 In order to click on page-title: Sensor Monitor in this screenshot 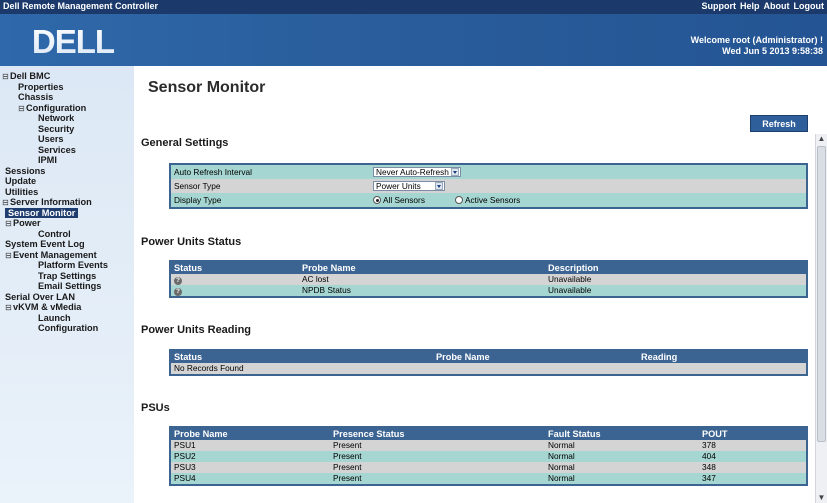, I will do `click(207, 87)`.